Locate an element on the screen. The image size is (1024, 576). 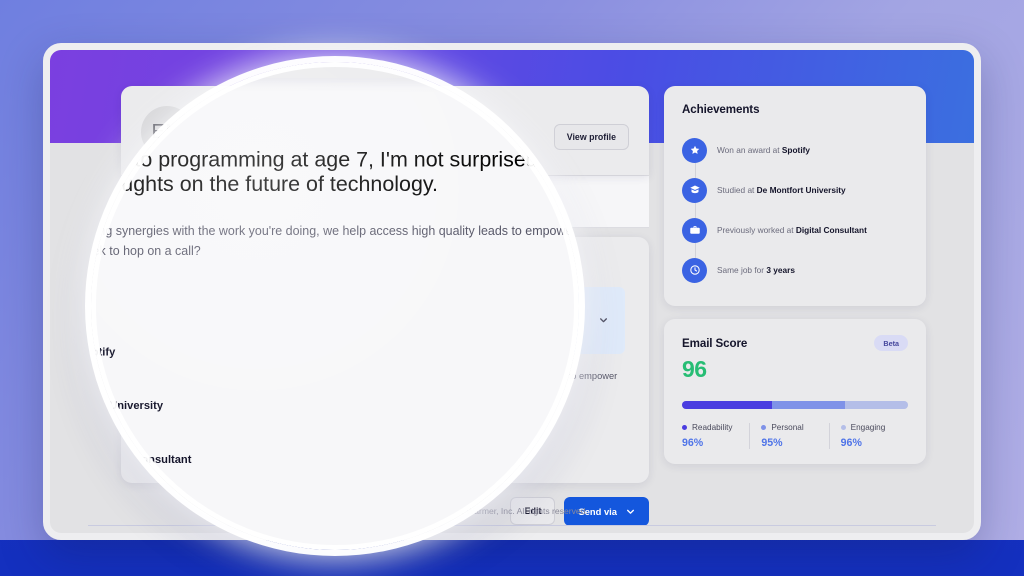
tag-digital-marketing: Digital Marketing is located at coordinates (242, 155).